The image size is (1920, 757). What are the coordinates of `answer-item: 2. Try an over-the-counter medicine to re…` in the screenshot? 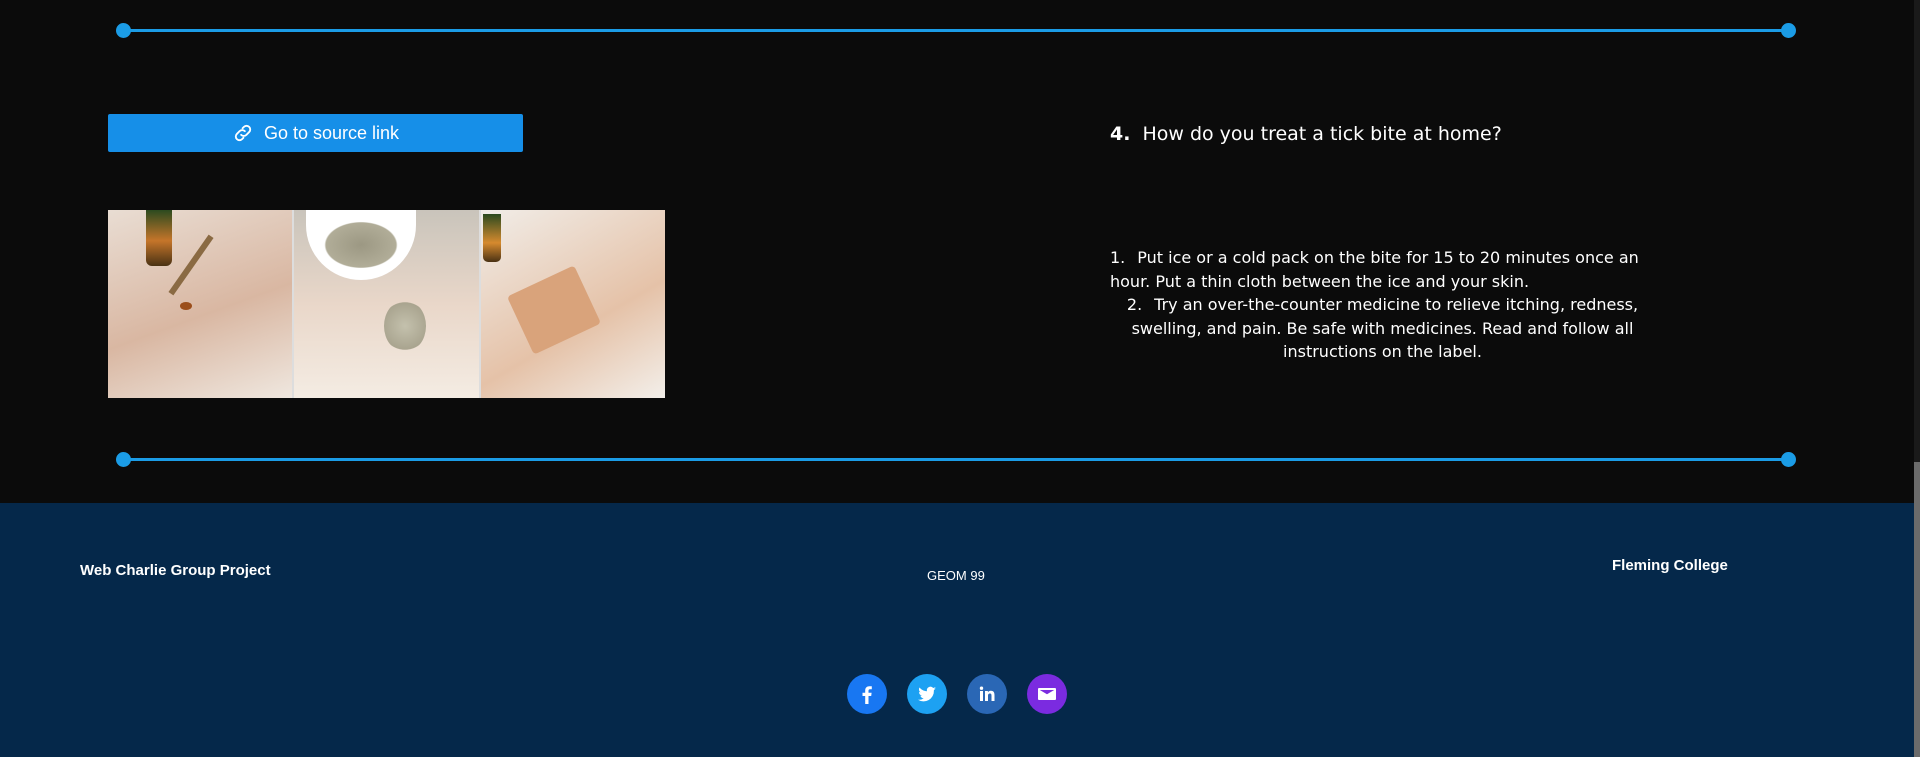 It's located at (1382, 328).